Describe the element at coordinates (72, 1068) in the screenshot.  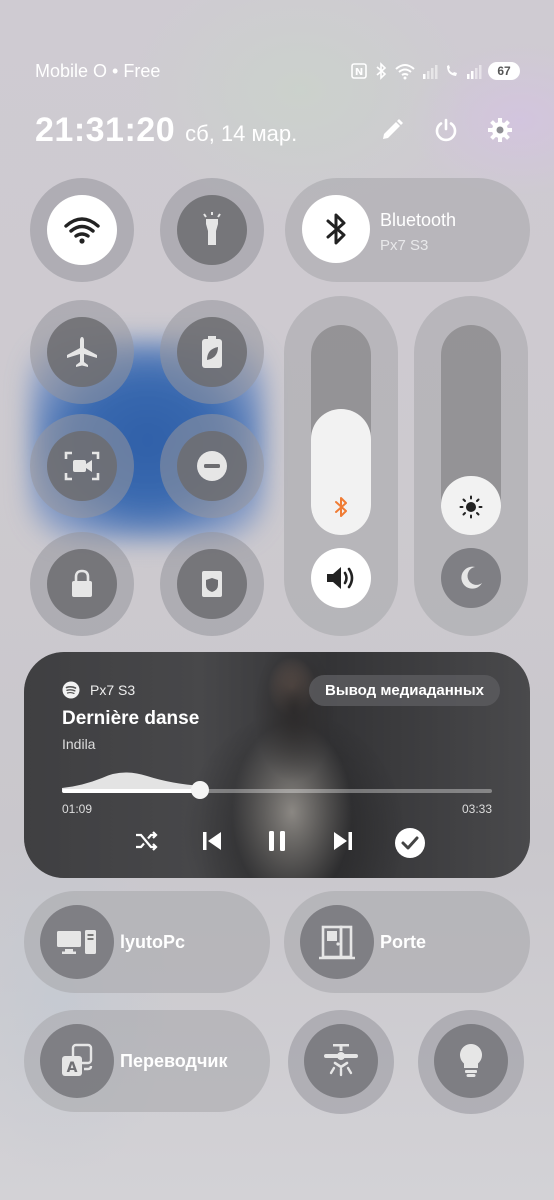
I see `svg-text: A` at that location.